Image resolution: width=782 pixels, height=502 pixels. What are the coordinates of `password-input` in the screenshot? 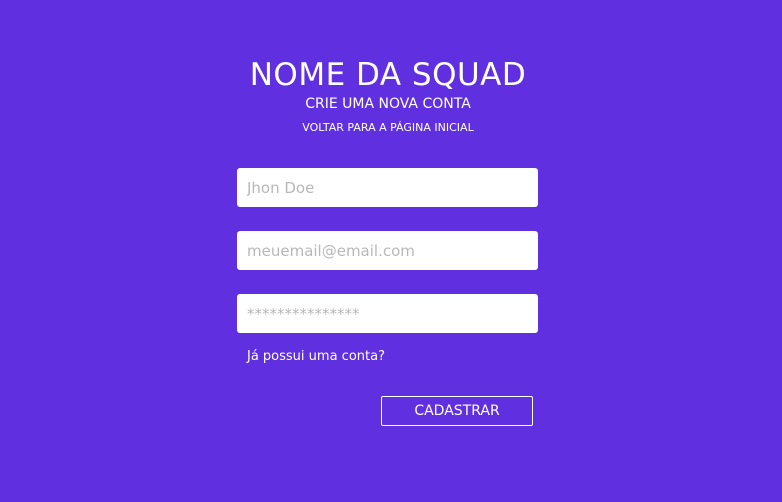 It's located at (387, 313).